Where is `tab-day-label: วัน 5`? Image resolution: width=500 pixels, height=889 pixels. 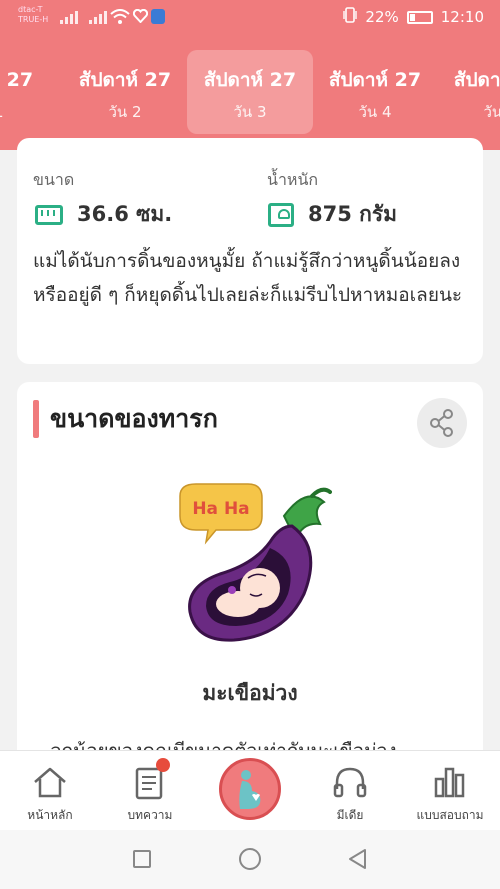 tab-day-label: วัน 5 is located at coordinates (491, 112).